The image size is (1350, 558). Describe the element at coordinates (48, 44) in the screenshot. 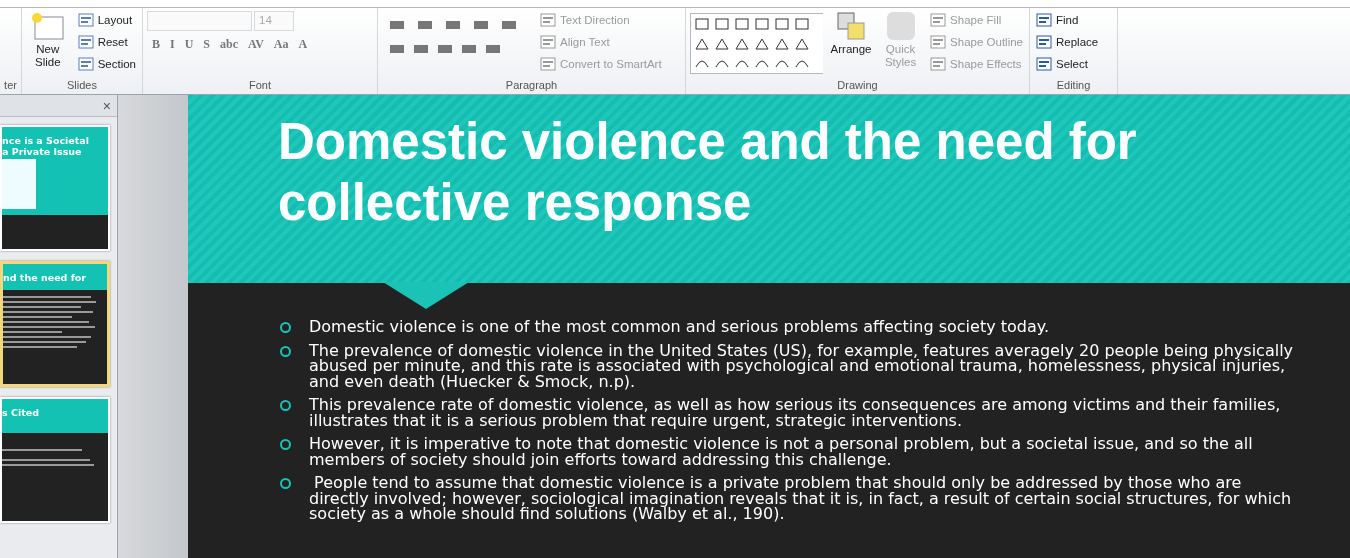

I see `new-slide-button: New Slide` at that location.